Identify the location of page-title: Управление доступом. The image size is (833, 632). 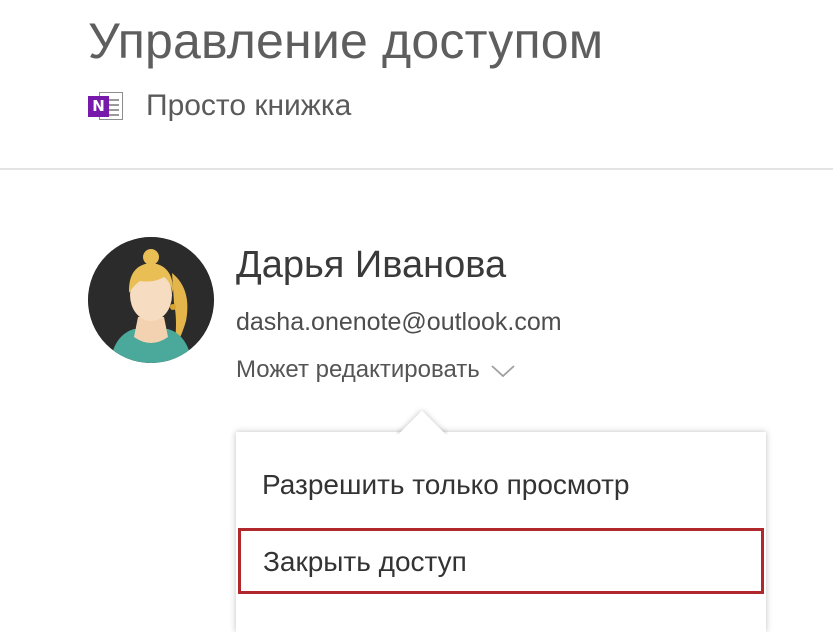
(346, 41).